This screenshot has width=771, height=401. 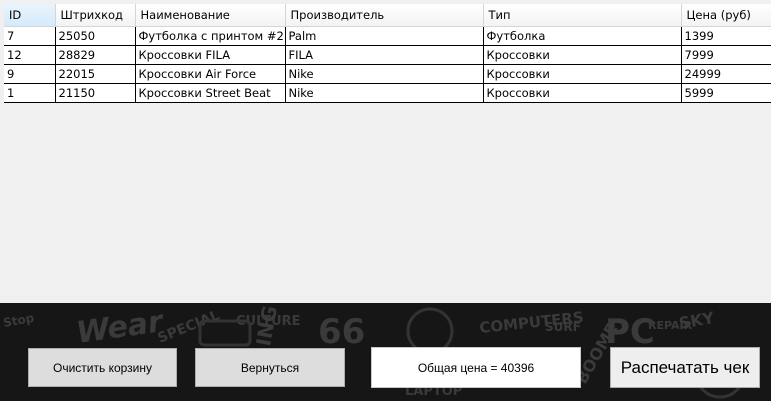 I want to click on cell-id: 9, so click(x=30, y=74).